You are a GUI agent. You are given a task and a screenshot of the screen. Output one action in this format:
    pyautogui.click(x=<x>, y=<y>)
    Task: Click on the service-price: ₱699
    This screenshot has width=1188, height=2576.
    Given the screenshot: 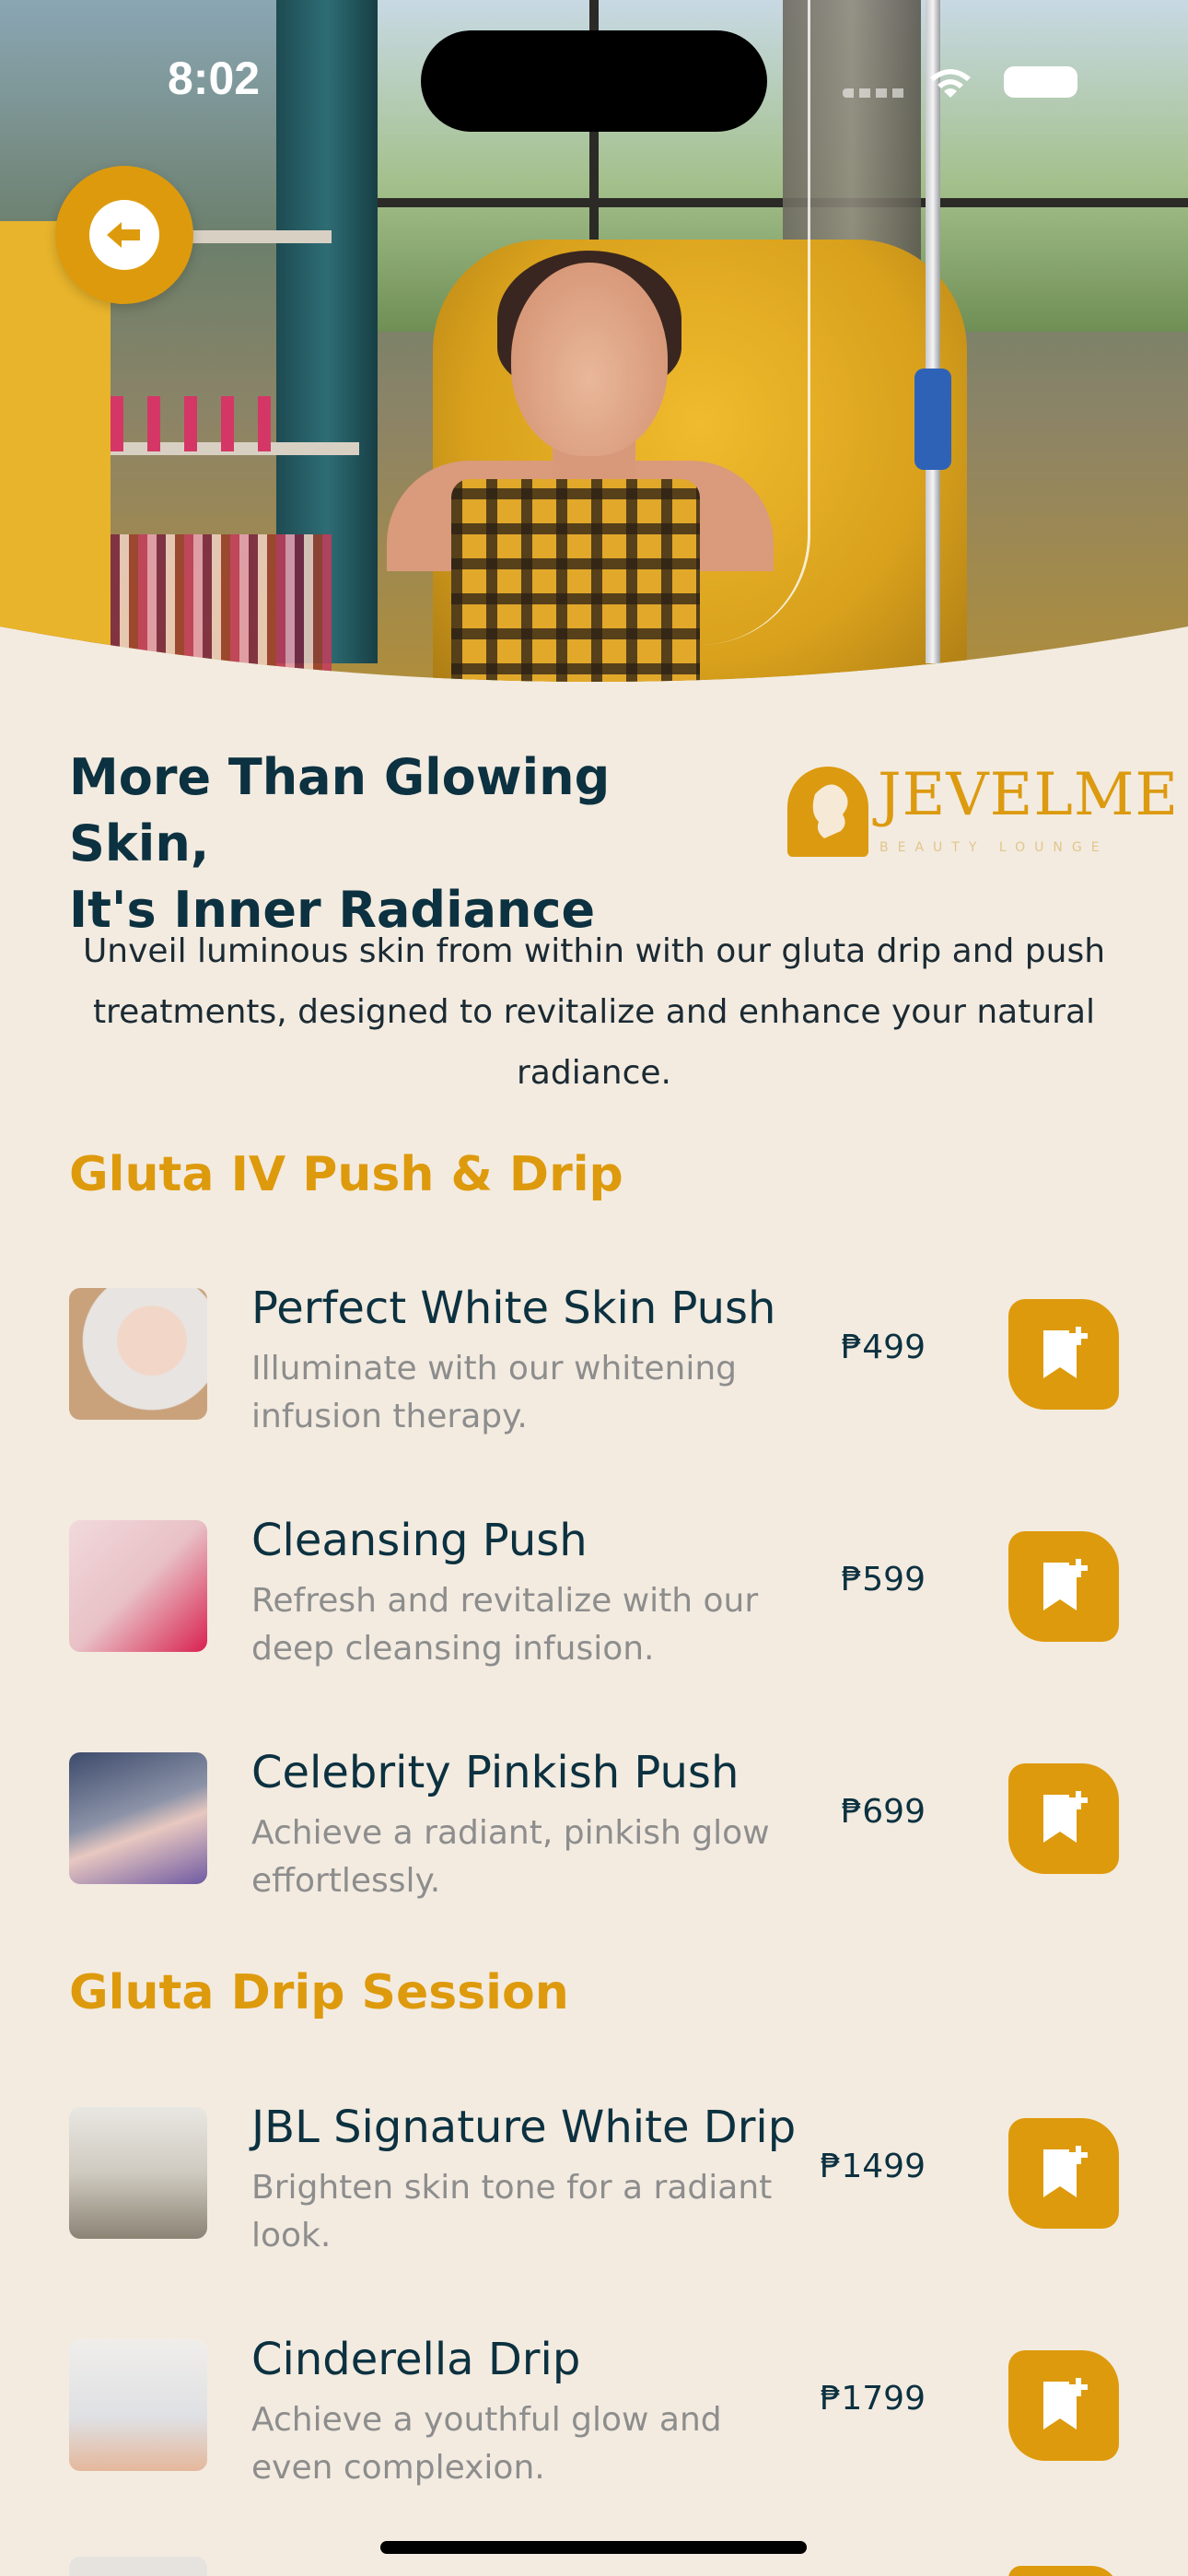 What is the action you would take?
    pyautogui.click(x=883, y=1812)
    